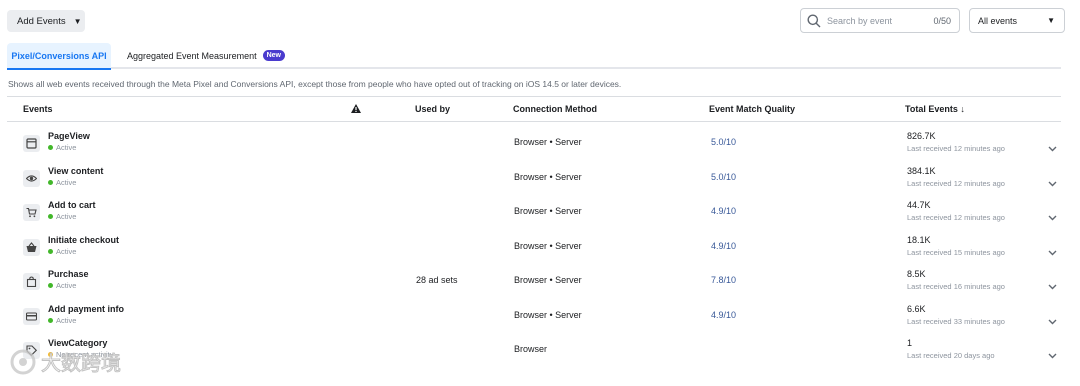  I want to click on event-status: No recent activity, so click(81, 354).